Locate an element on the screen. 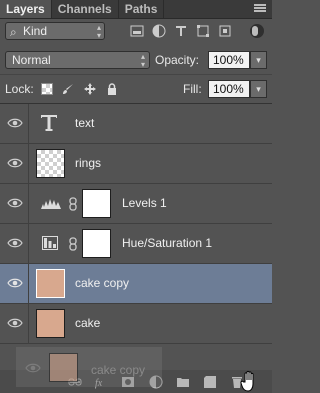 The width and height of the screenshot is (320, 393). pixel-filter-icon is located at coordinates (137, 31).